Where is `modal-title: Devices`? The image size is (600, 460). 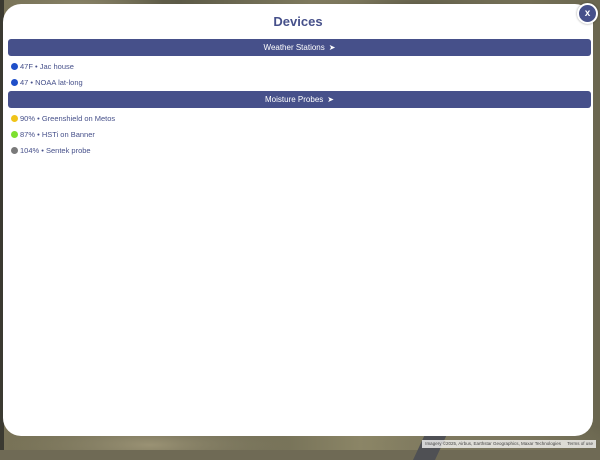
modal-title: Devices is located at coordinates (298, 21).